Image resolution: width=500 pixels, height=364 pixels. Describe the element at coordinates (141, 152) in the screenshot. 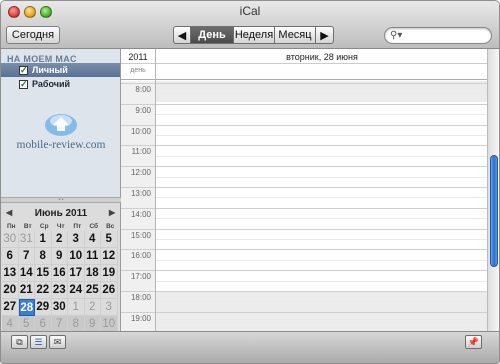

I see `hour-label: 11:00` at that location.